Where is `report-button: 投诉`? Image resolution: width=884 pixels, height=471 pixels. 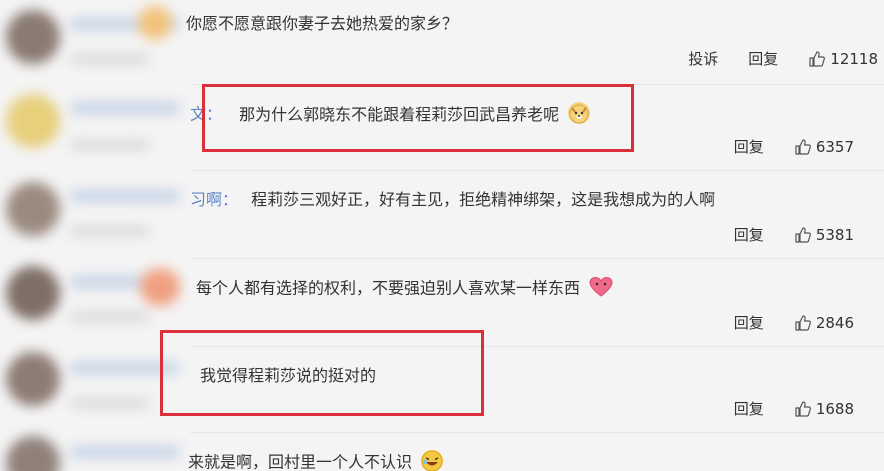 report-button: 投诉 is located at coordinates (703, 58).